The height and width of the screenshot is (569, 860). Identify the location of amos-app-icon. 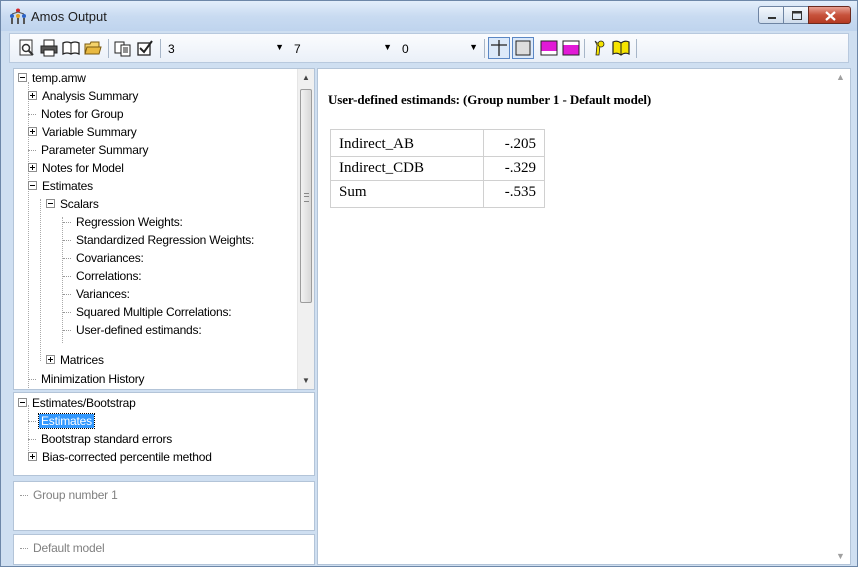
(18, 16).